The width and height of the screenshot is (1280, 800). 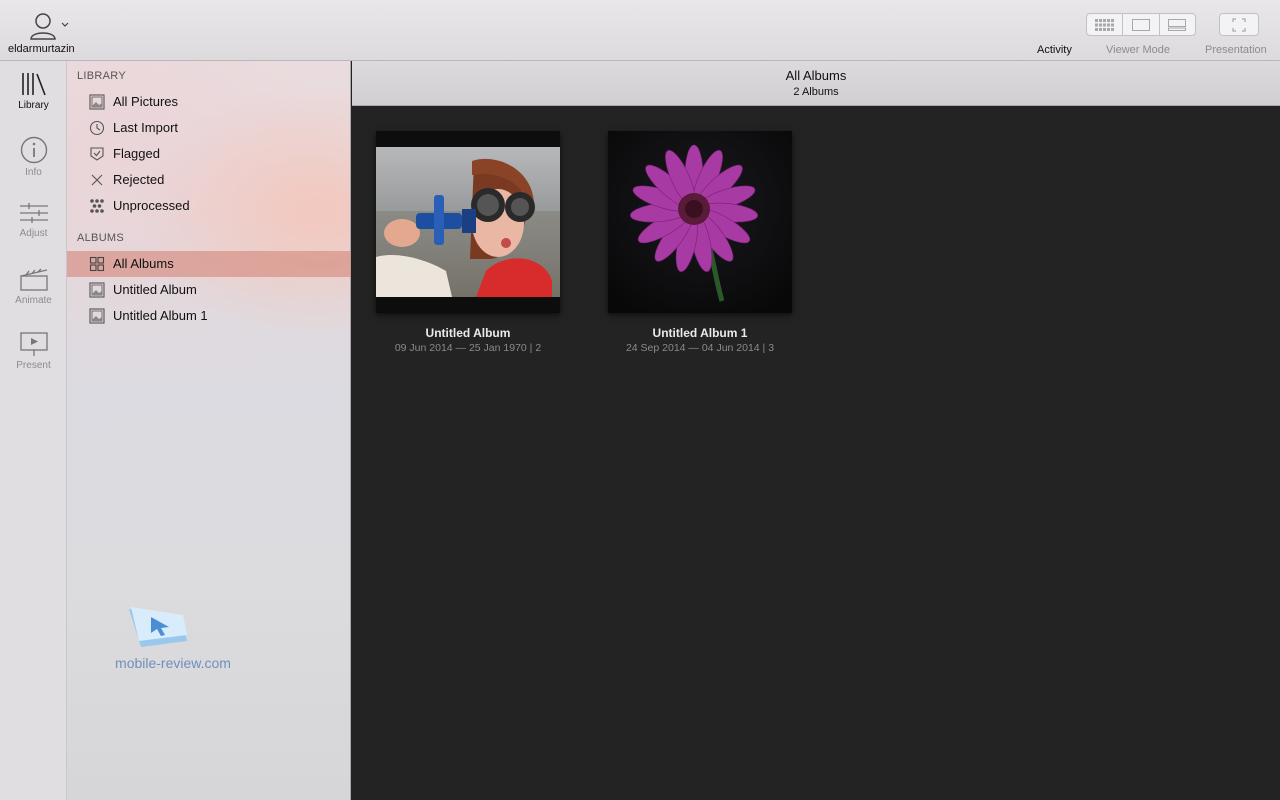 I want to click on sidebar-item-label: Untitled Album, so click(x=155, y=289).